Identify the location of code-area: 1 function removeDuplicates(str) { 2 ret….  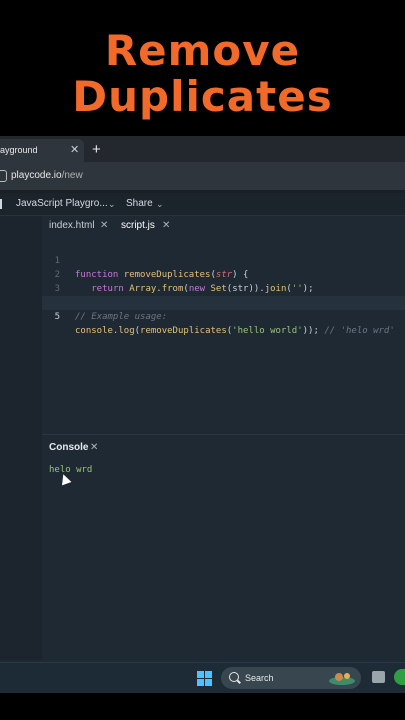
(223, 288).